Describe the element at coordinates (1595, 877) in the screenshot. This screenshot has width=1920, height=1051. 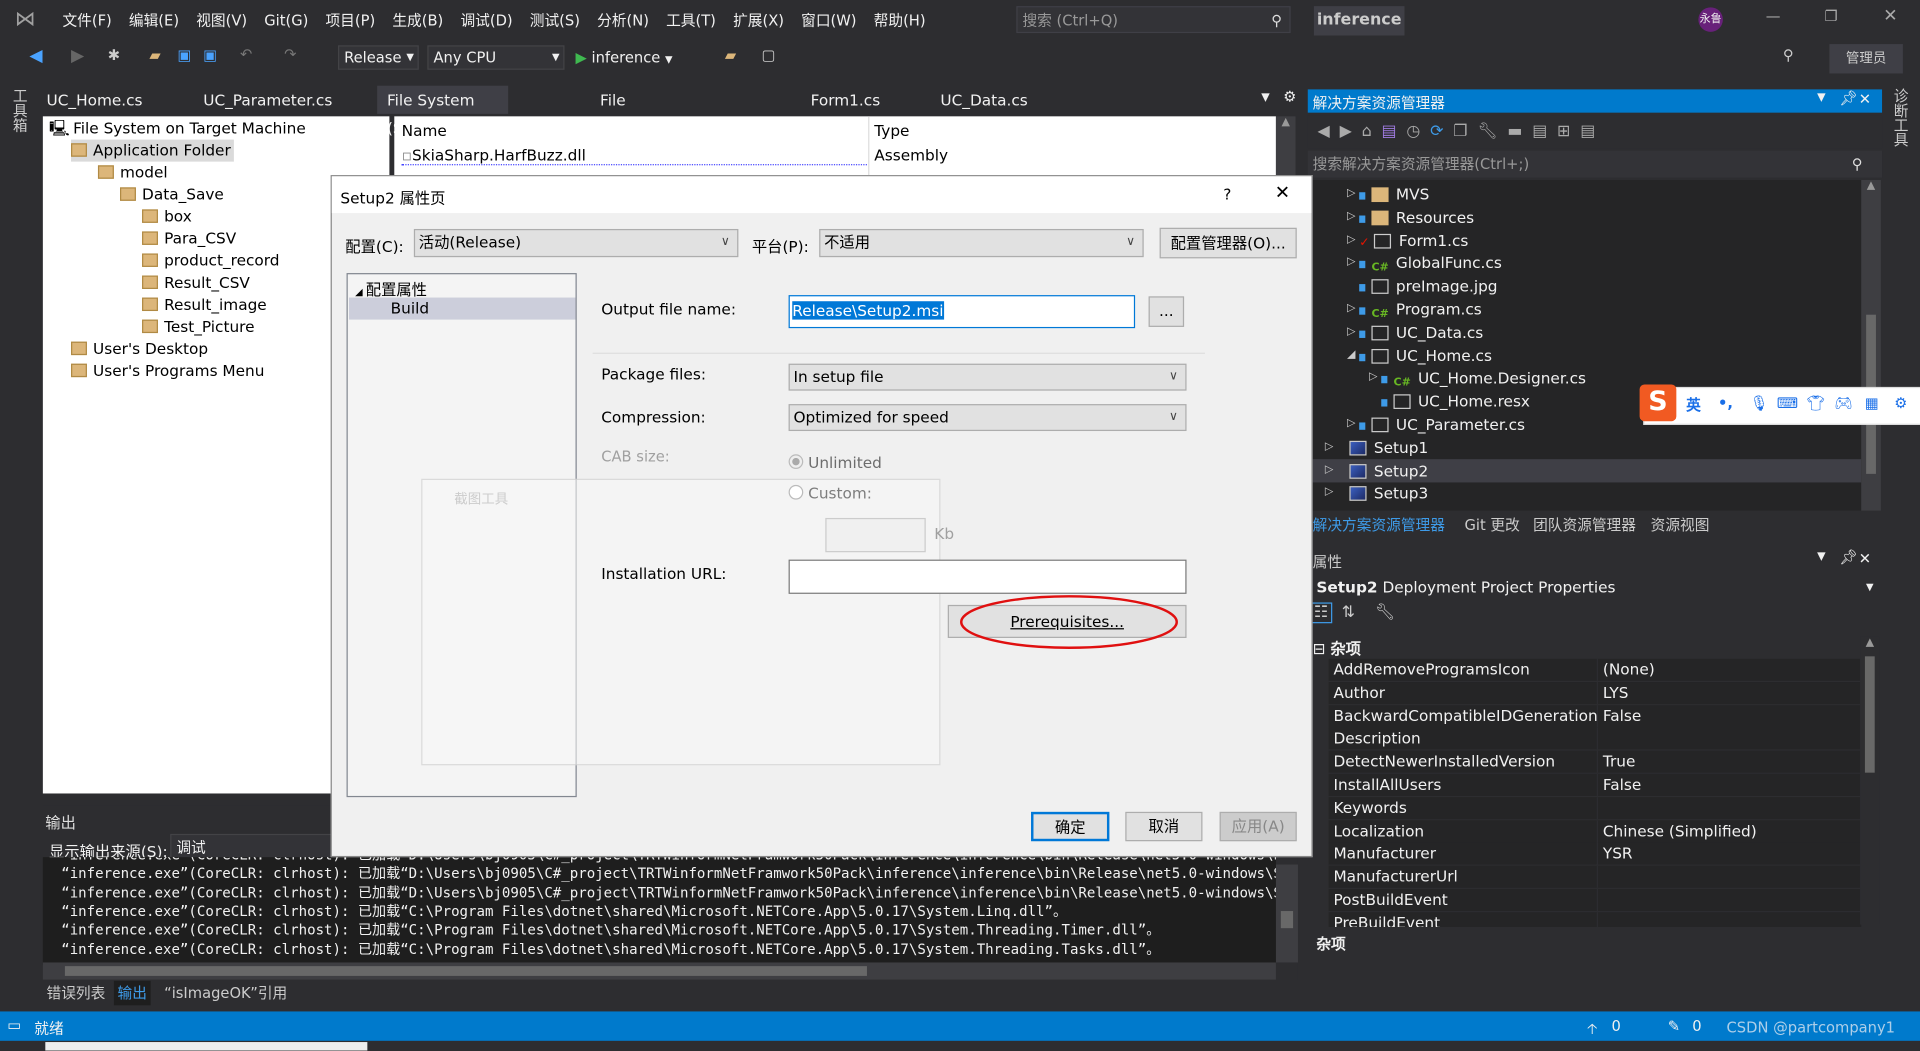
I see `property-row: ManufacturerUrl` at that location.